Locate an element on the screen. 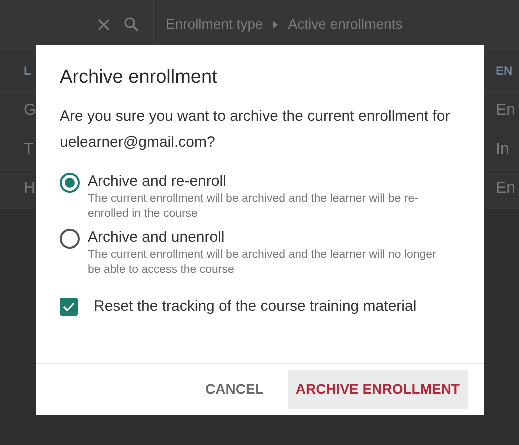  dialog-title: Archive enrollment is located at coordinates (139, 78).